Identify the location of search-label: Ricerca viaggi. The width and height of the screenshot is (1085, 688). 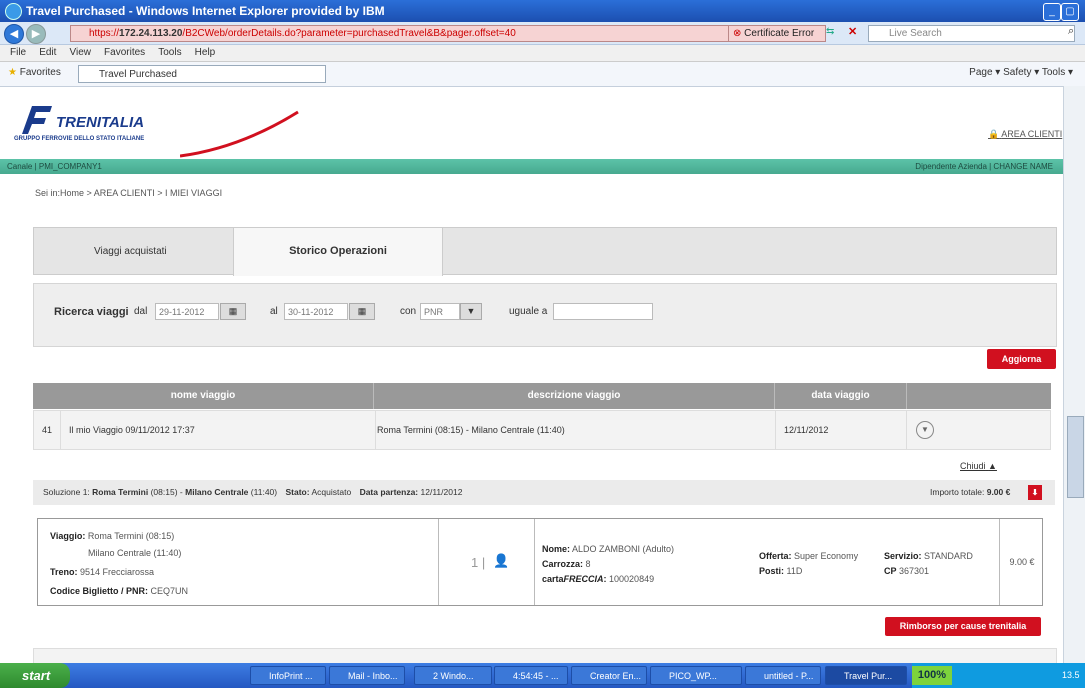
(91, 312).